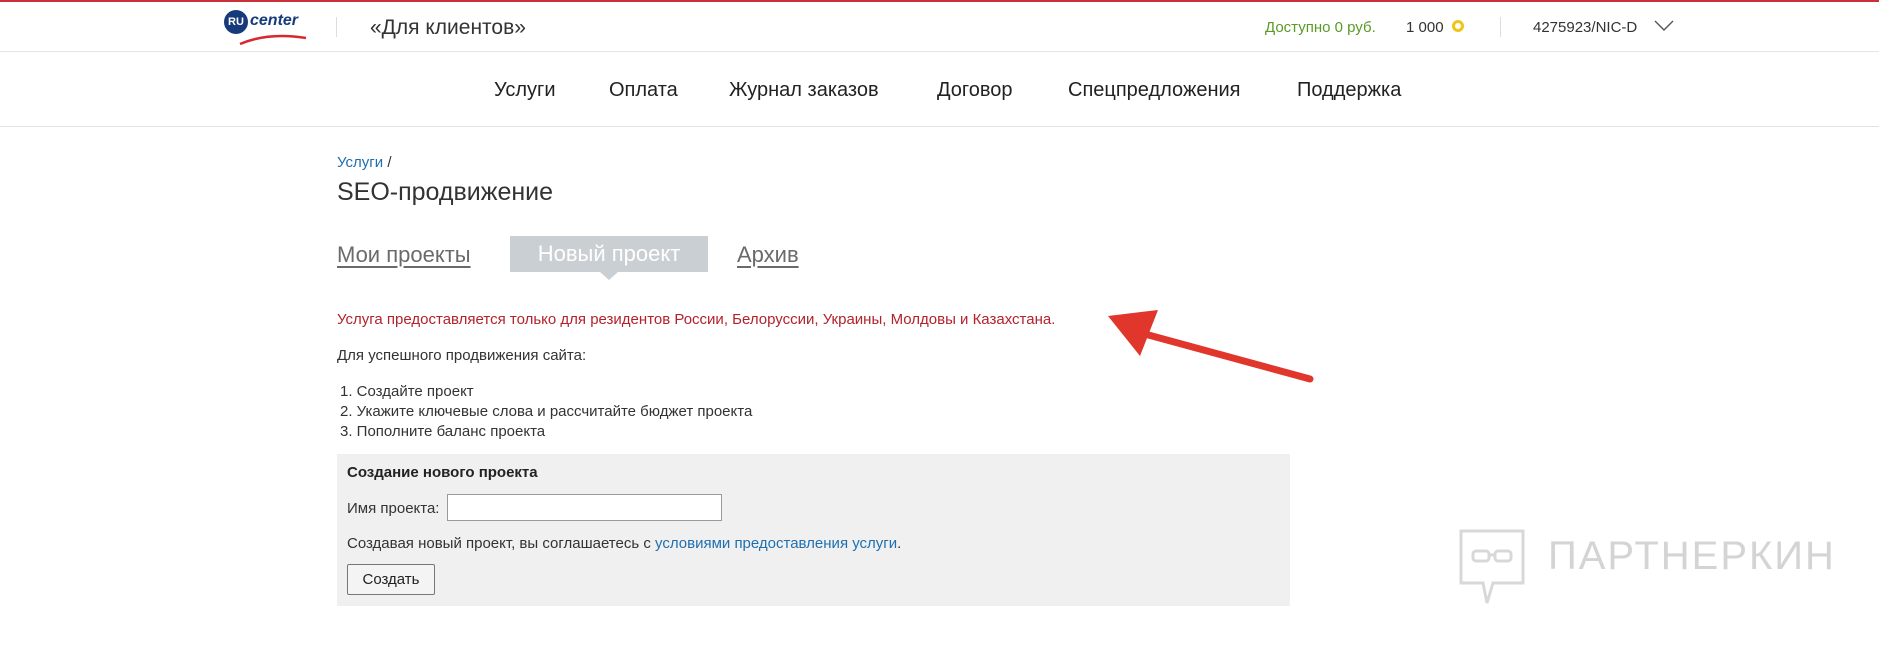 This screenshot has width=1879, height=658. What do you see at coordinates (448, 27) in the screenshot?
I see `client-section-title: «Для клиентов»` at bounding box center [448, 27].